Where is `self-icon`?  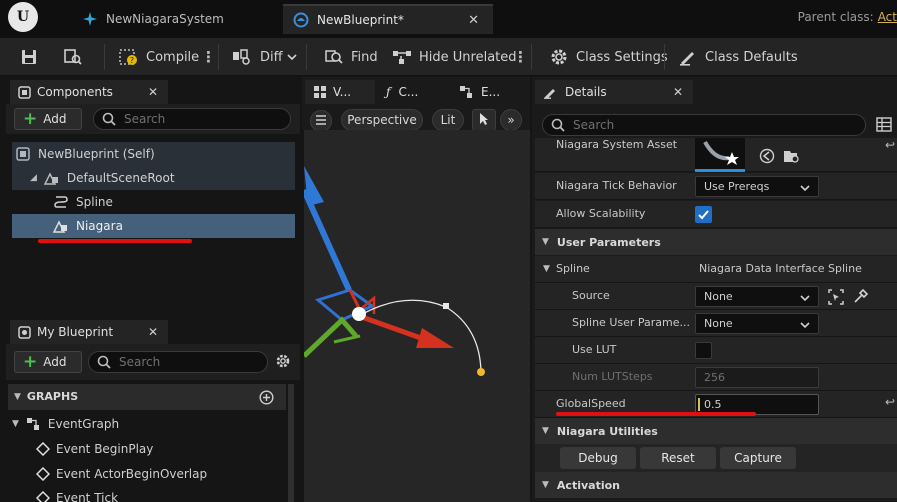
self-icon is located at coordinates (23, 154).